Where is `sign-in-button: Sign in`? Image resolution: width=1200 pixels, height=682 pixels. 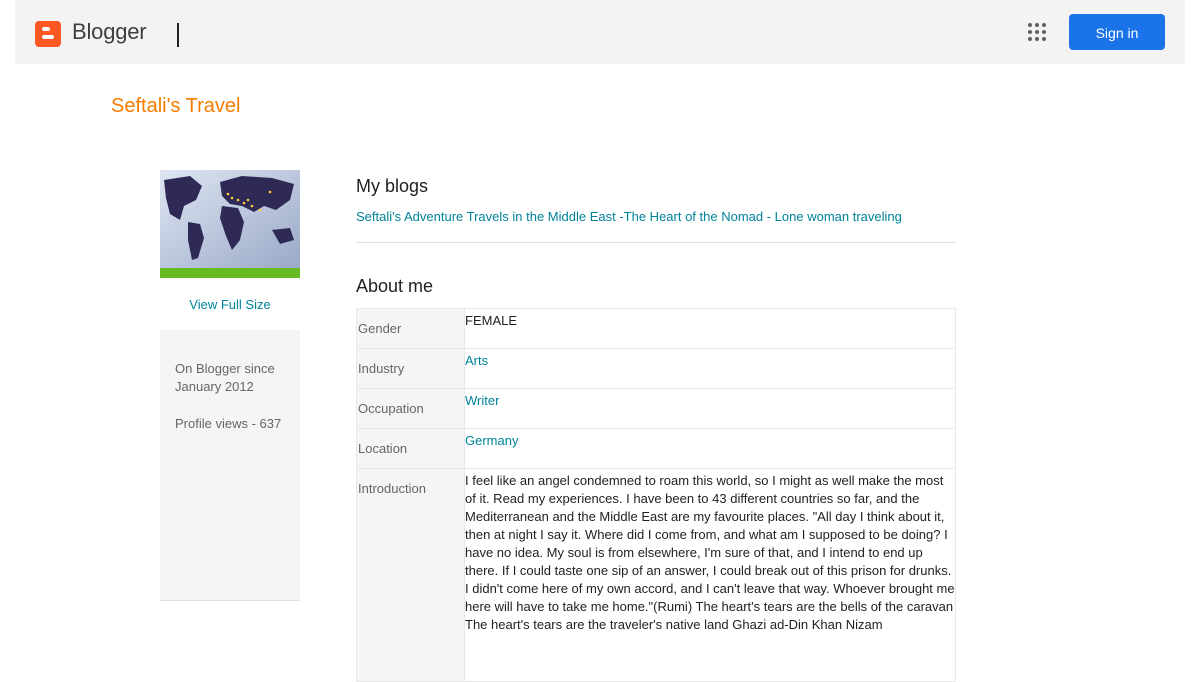
sign-in-button: Sign in is located at coordinates (1117, 32).